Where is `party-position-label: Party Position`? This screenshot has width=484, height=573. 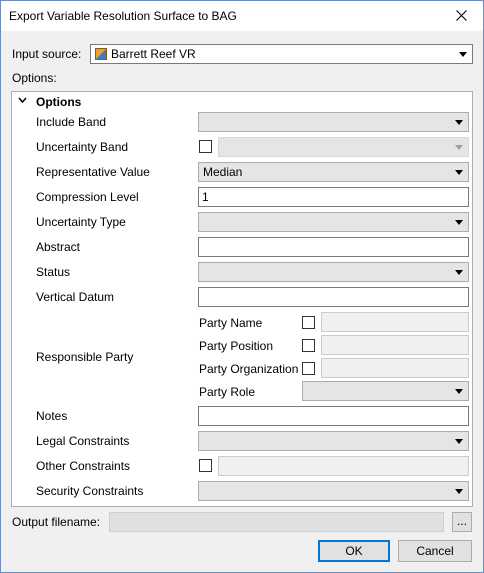 party-position-label: Party Position is located at coordinates (236, 346).